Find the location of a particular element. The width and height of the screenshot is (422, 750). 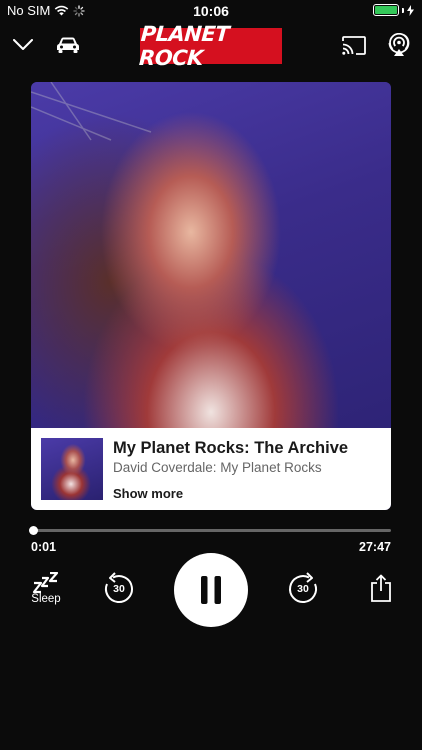

episode-thumbnail is located at coordinates (72, 469).